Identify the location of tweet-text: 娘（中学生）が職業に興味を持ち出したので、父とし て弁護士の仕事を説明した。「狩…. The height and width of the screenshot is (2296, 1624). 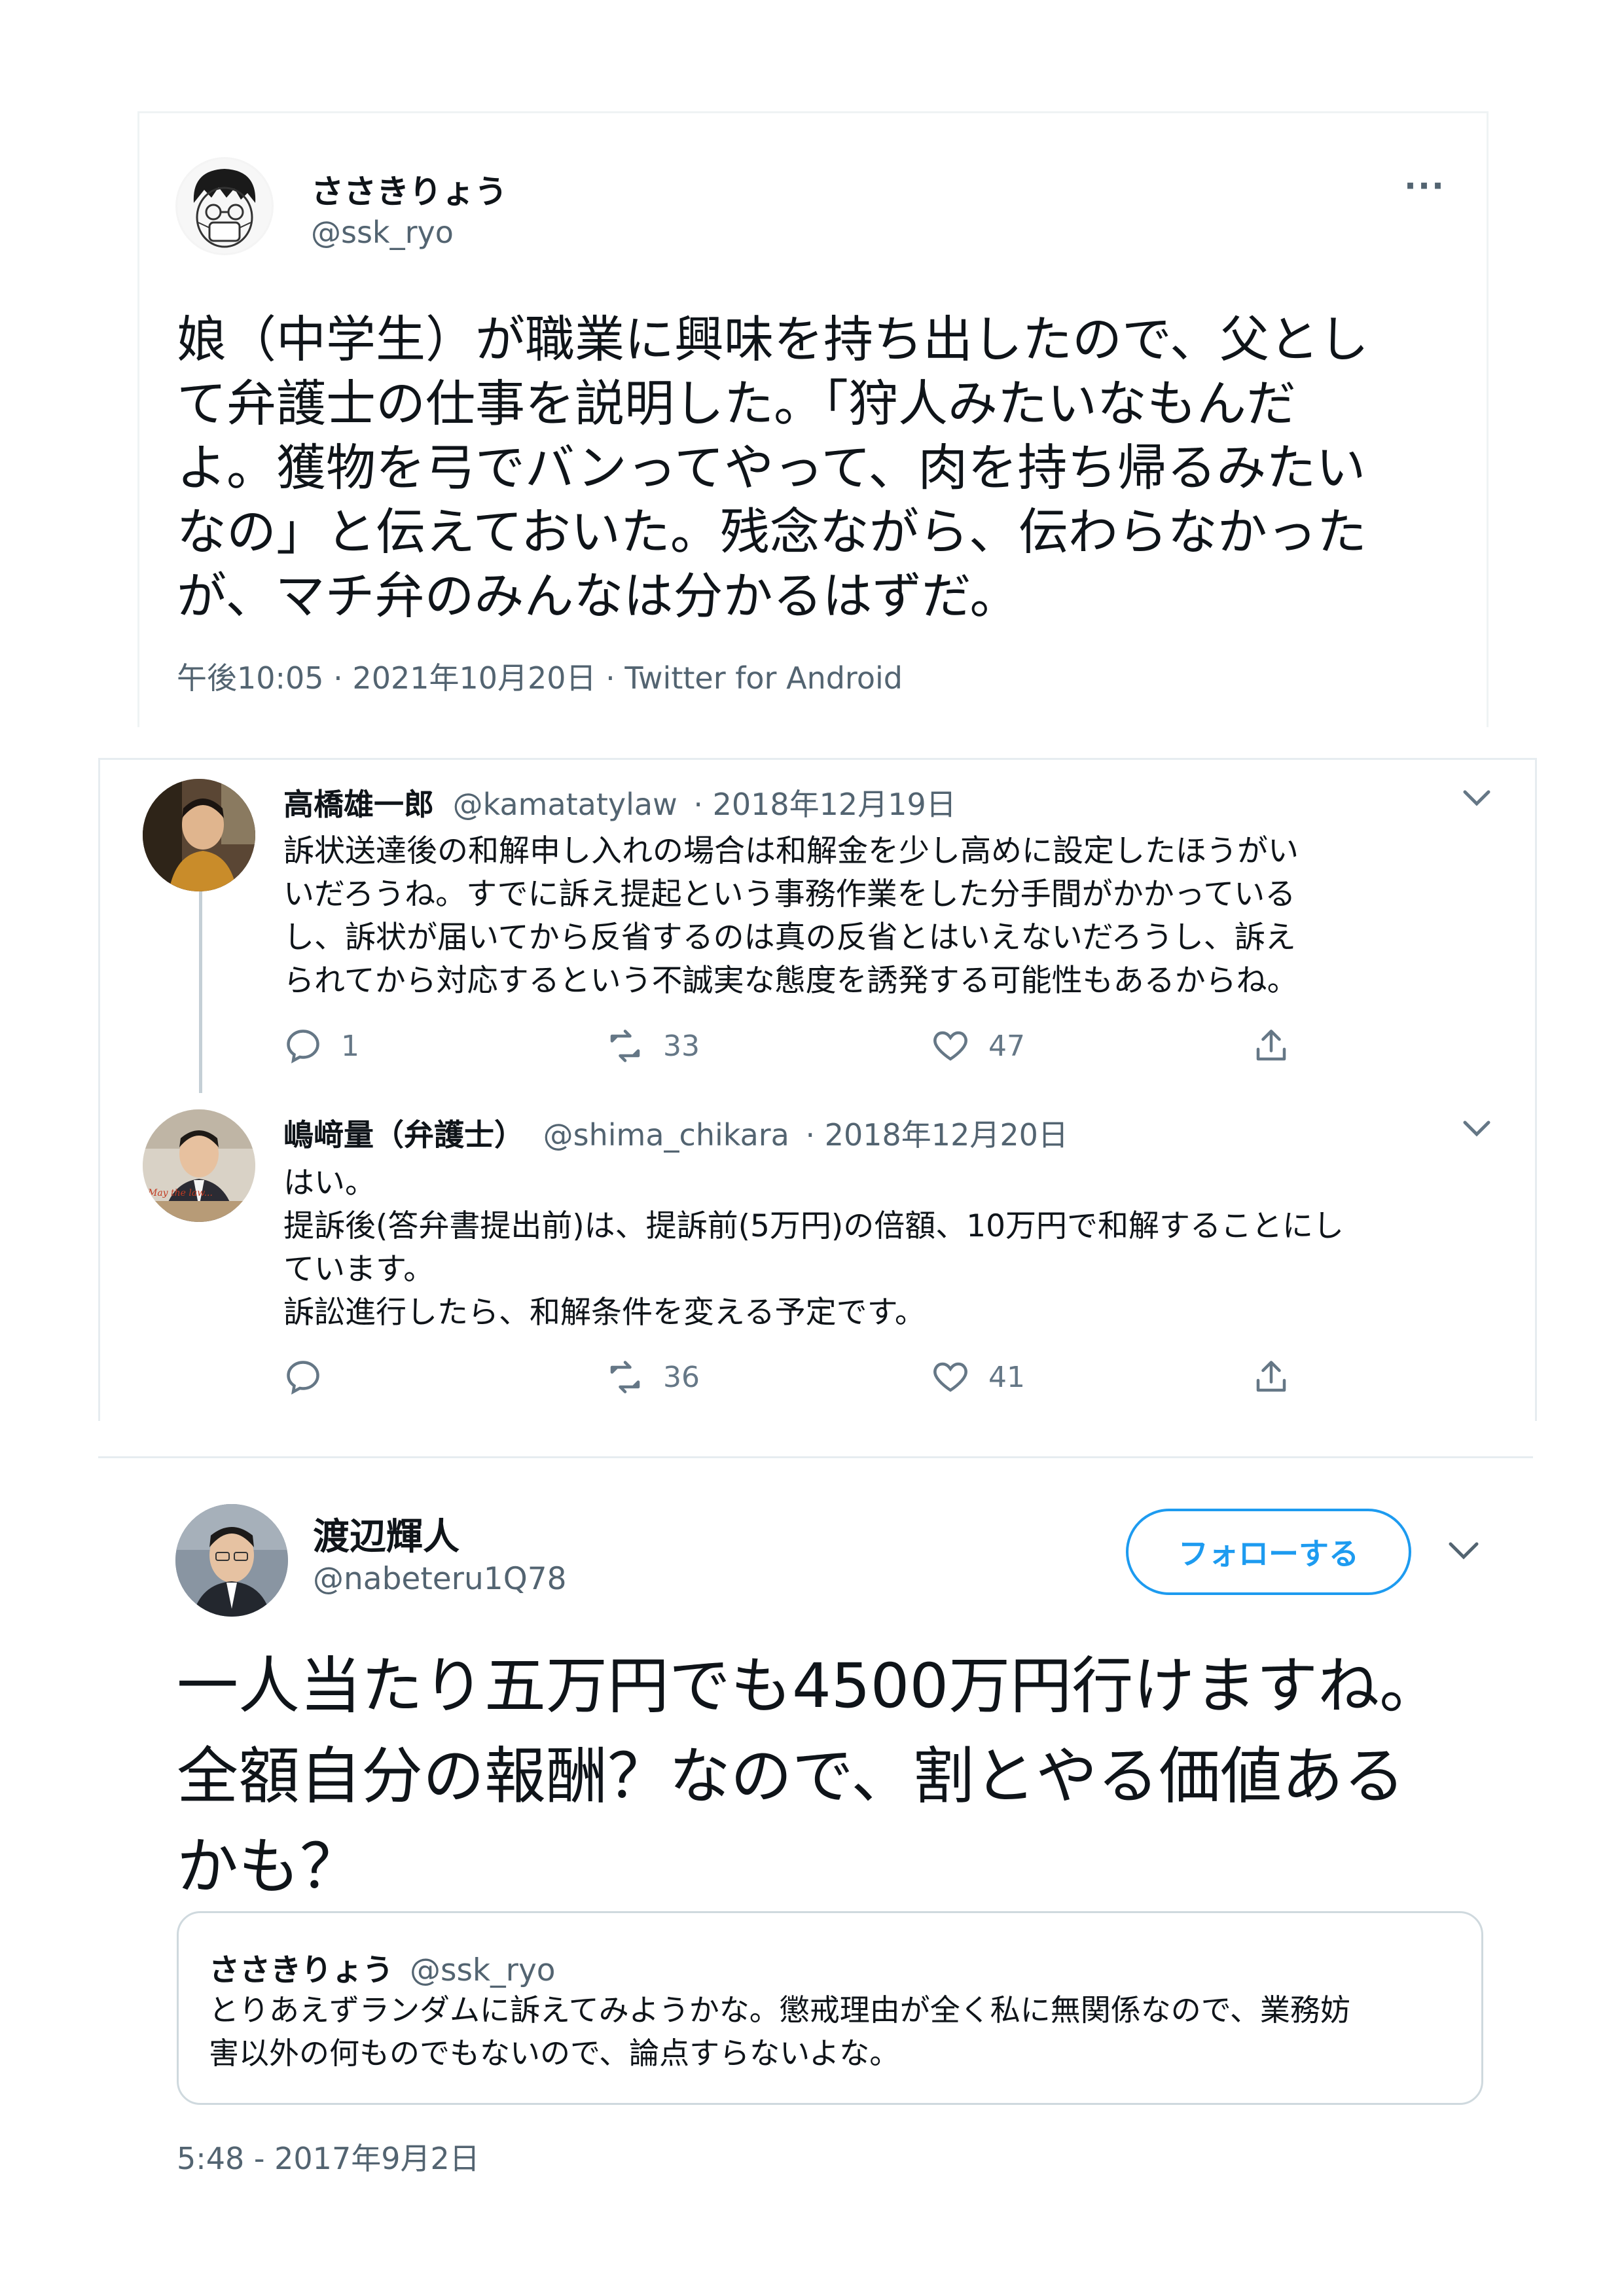
(773, 467).